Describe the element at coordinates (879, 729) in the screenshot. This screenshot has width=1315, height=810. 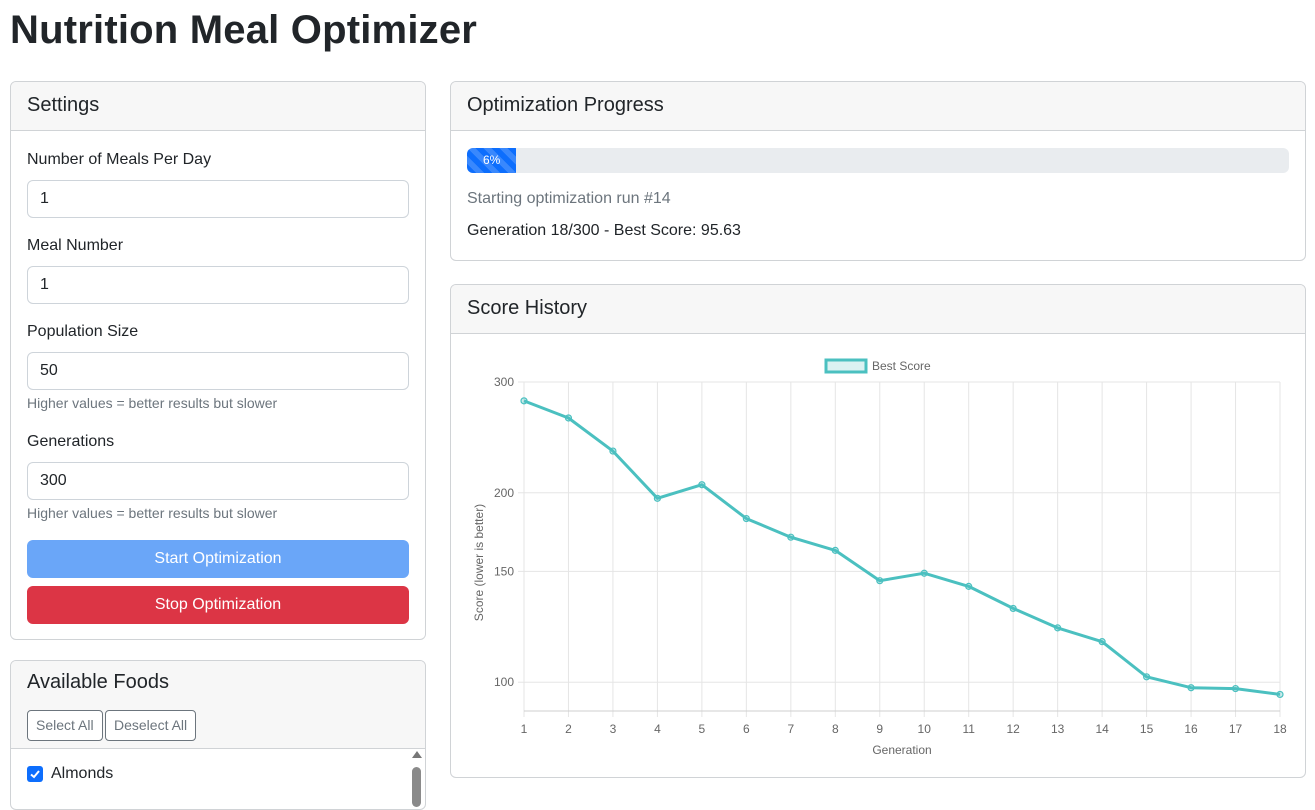
I see `x-tick-label: 9` at that location.